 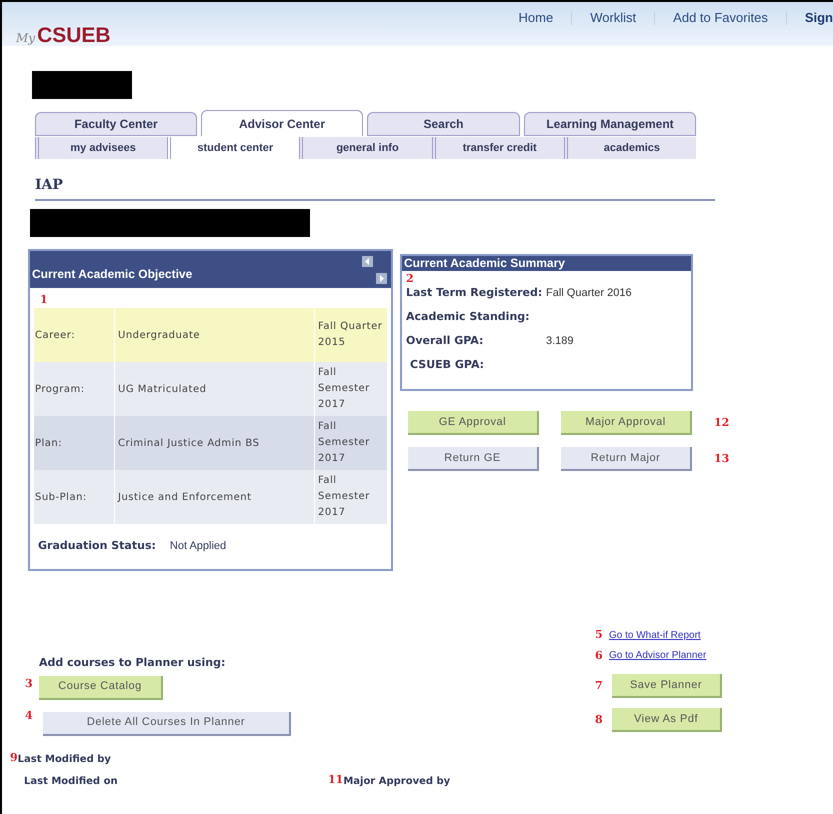 What do you see at coordinates (101, 148) in the screenshot?
I see `subtab: my advisees` at bounding box center [101, 148].